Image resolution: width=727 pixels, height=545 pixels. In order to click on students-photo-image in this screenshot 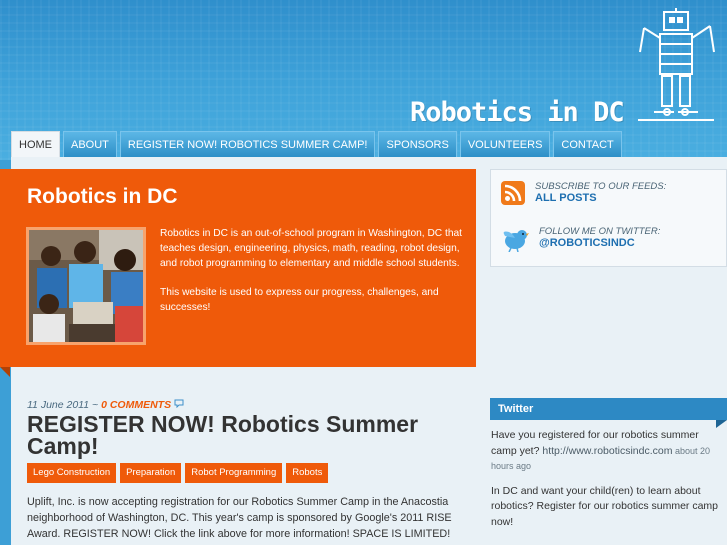, I will do `click(86, 286)`.